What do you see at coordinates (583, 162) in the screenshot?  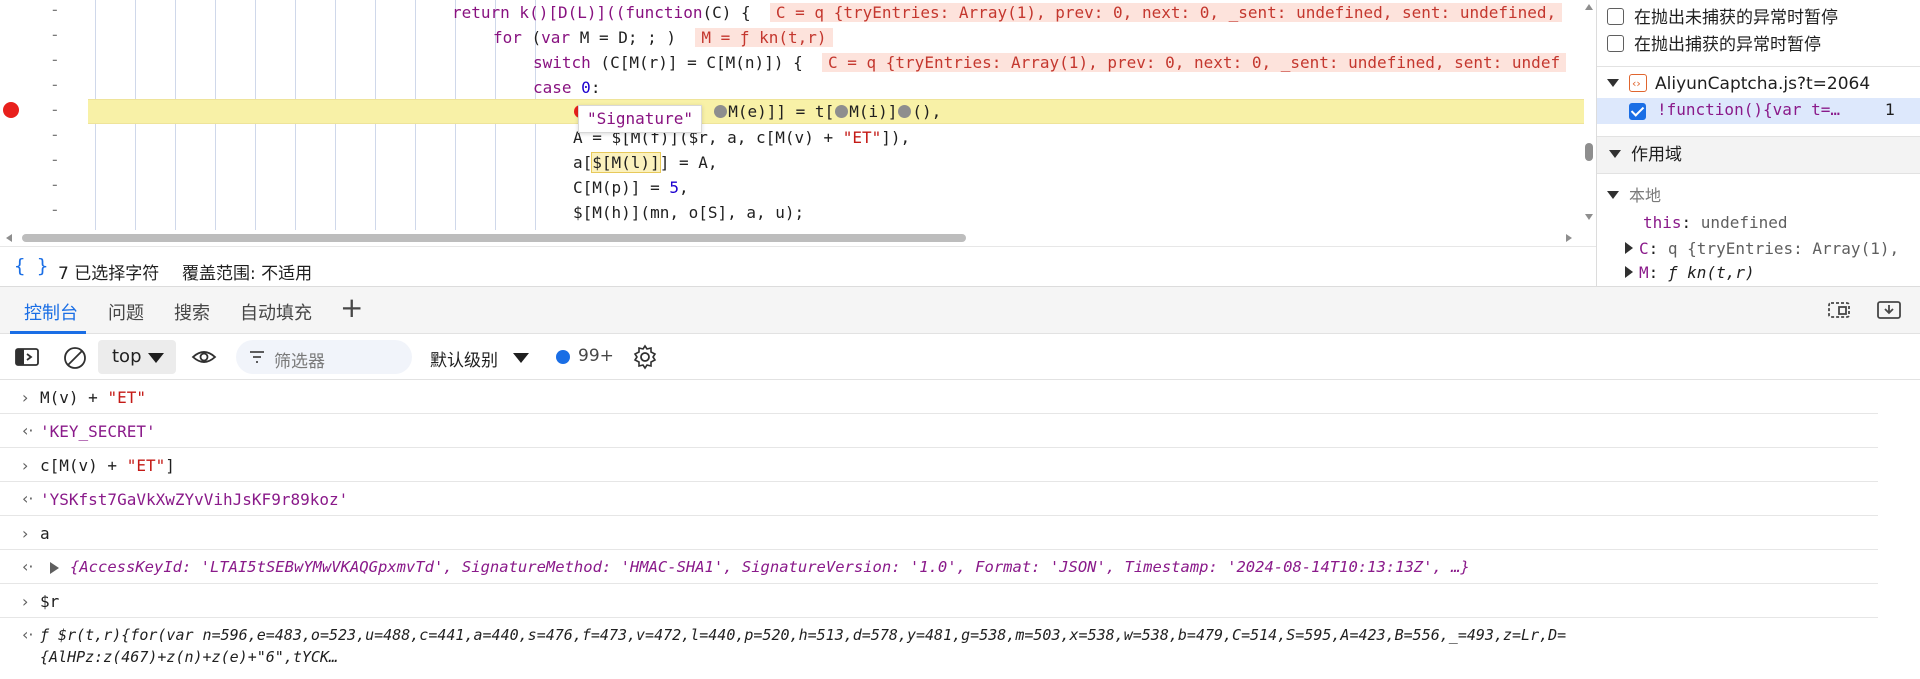 I see `code-text: a[` at bounding box center [583, 162].